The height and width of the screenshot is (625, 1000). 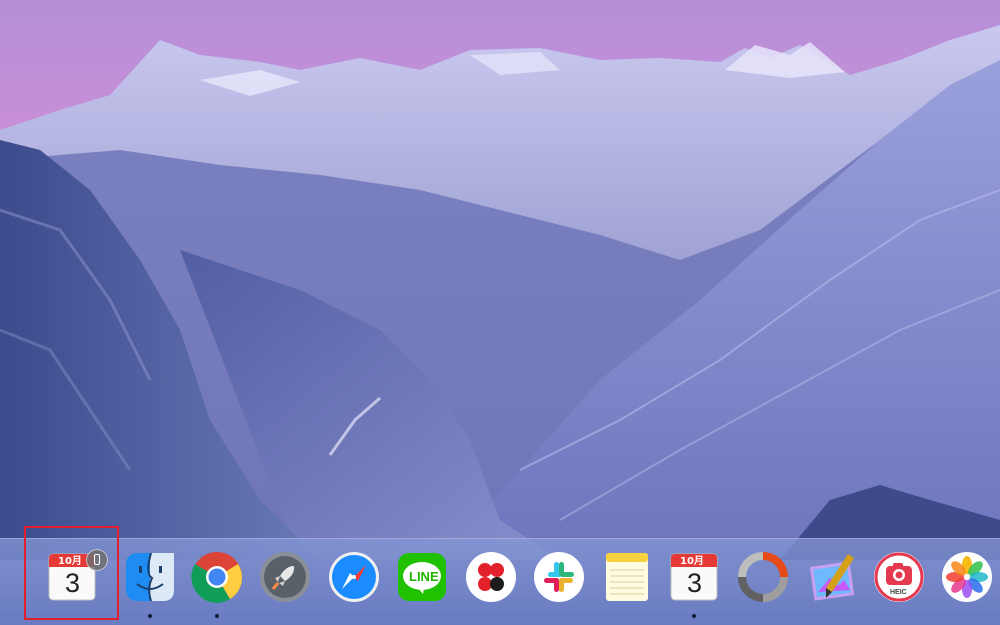 I want to click on photos-icon, so click(x=967, y=577).